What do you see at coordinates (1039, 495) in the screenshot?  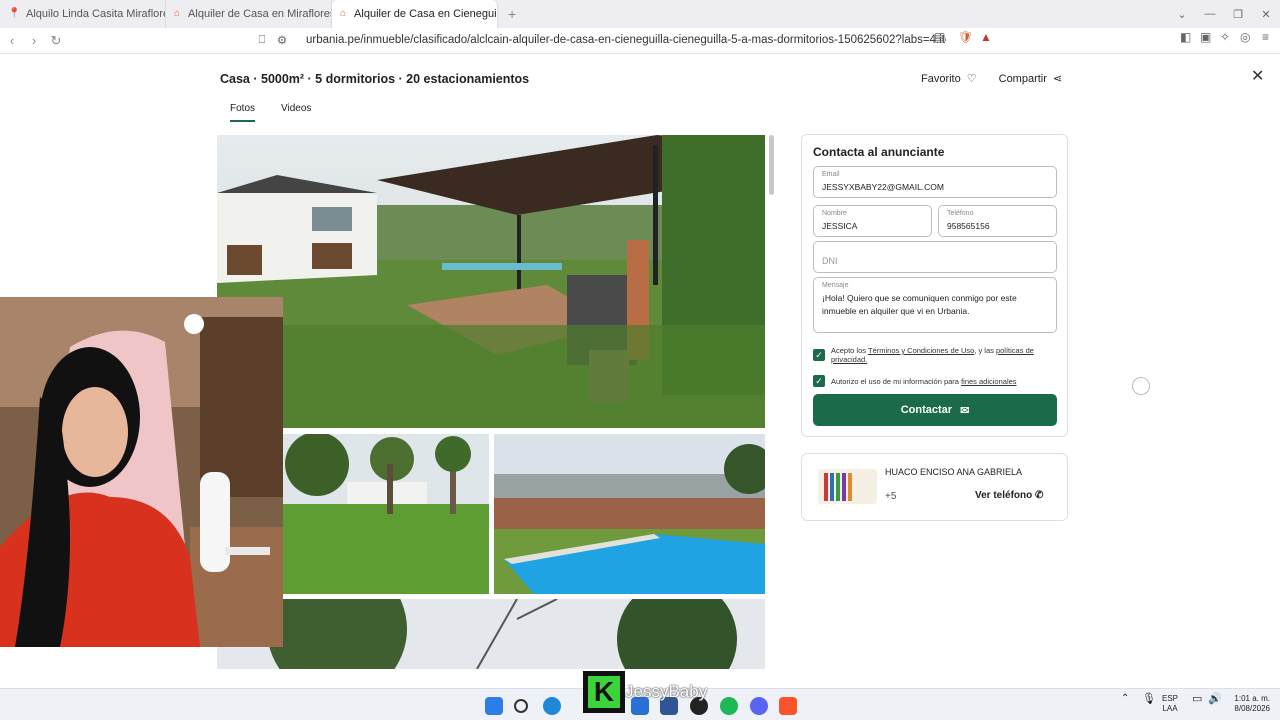 I see `phone-icon: ✆` at bounding box center [1039, 495].